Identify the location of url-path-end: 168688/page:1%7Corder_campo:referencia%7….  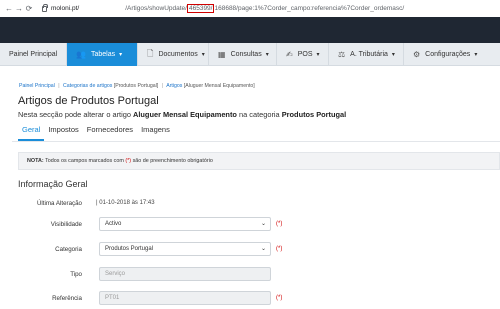
(309, 8).